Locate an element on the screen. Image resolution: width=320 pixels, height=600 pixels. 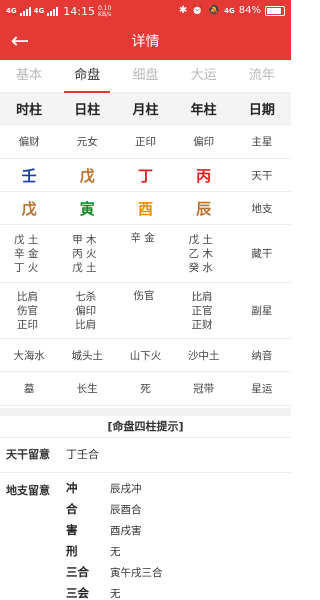
grid-line: 正印 is located at coordinates (27, 324).